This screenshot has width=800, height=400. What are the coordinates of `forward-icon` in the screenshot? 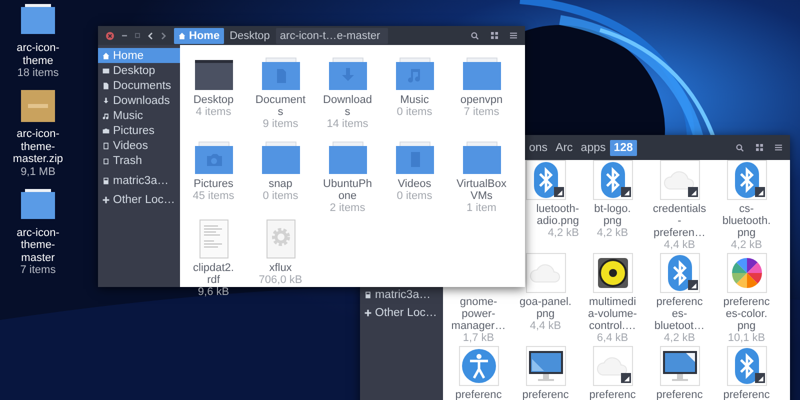 It's located at (163, 36).